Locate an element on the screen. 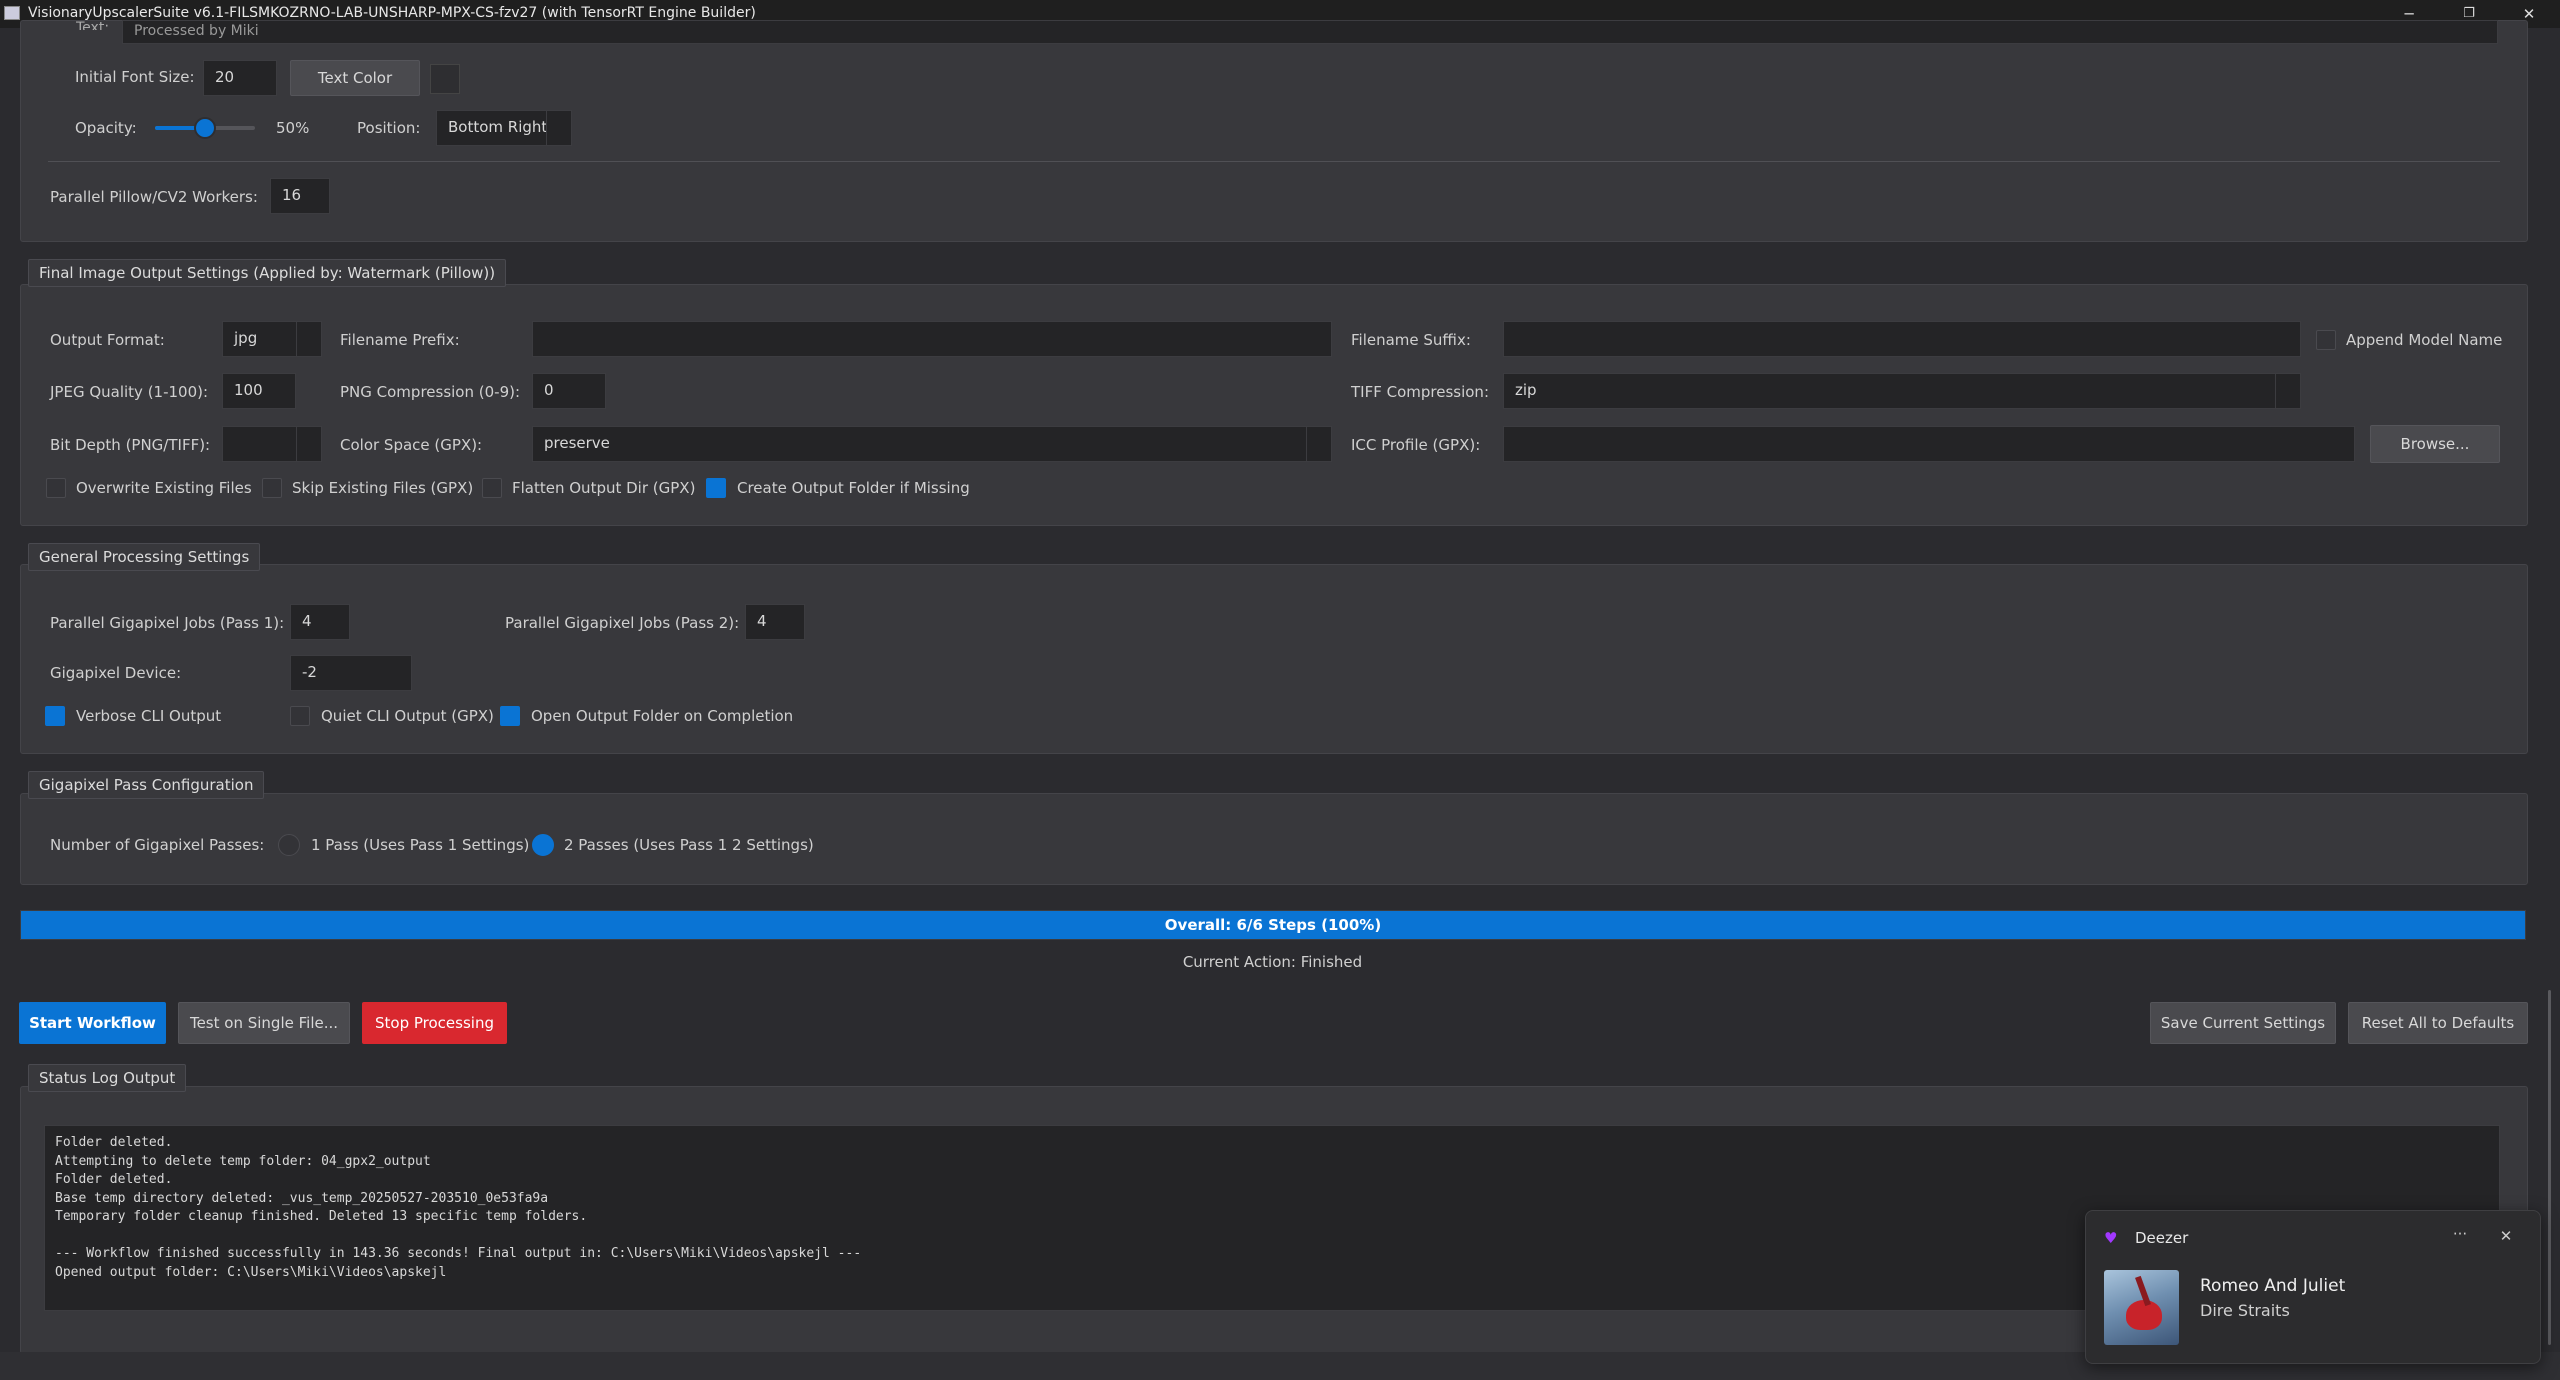 The height and width of the screenshot is (1380, 2560). create-folder-label: Create Output Folder if Missing is located at coordinates (853, 488).